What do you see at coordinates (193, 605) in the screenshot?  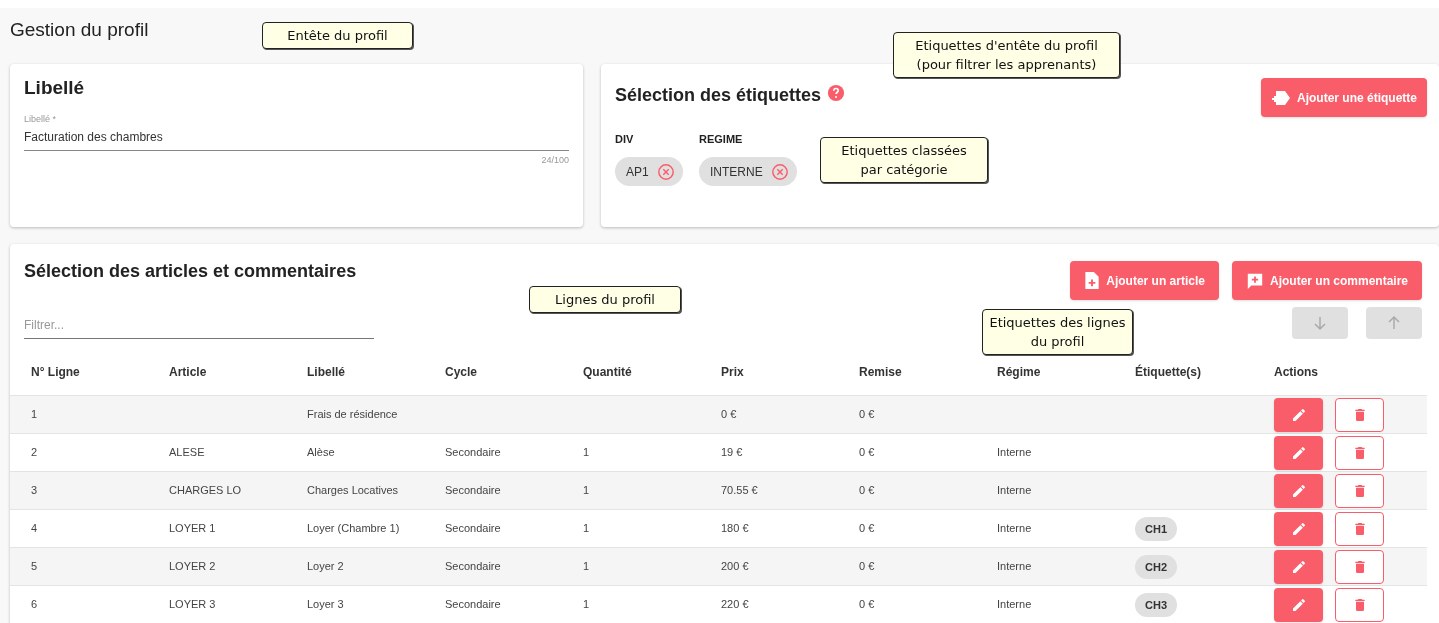 I see `table-cell-text: LOYER 3` at bounding box center [193, 605].